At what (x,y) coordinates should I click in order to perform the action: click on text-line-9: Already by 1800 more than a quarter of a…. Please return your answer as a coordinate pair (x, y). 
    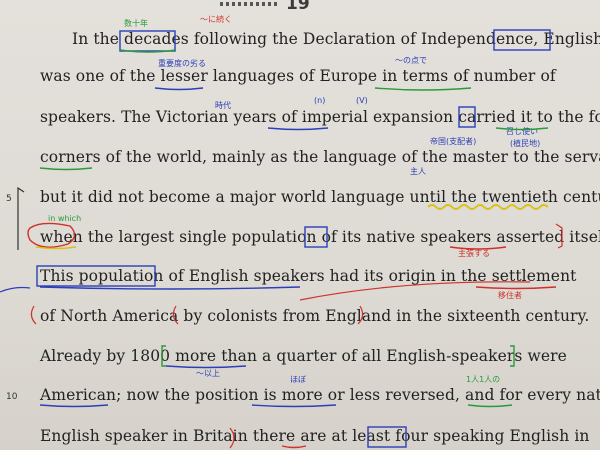
    Looking at the image, I should click on (303, 356).